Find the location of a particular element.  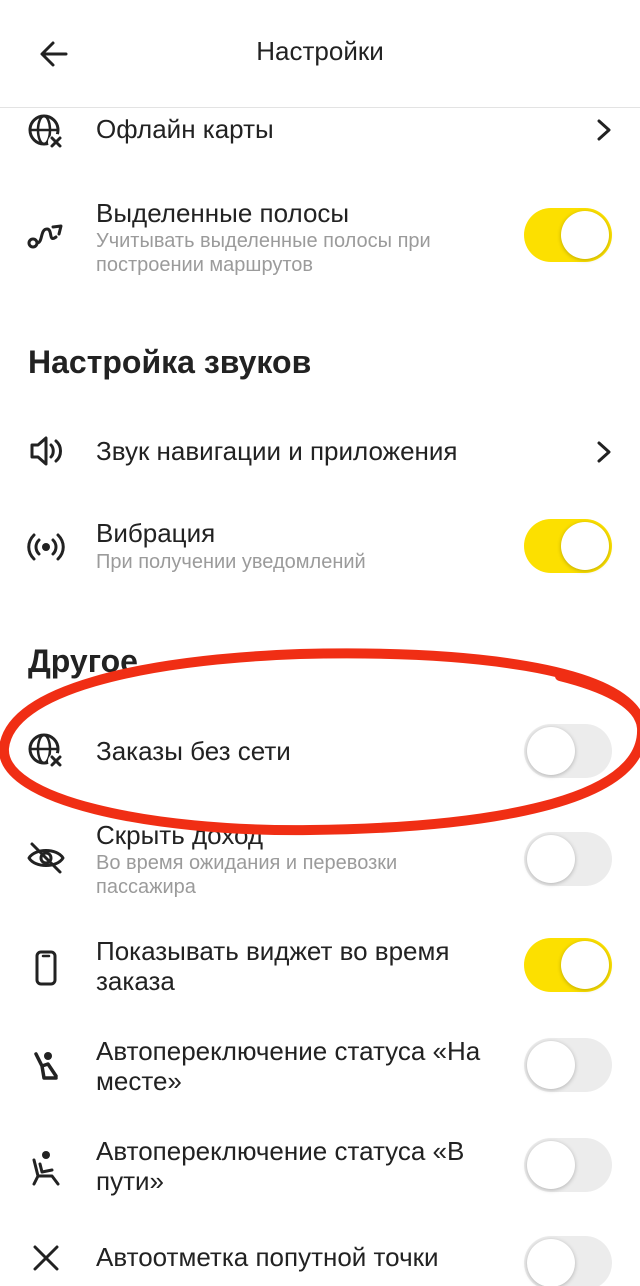

vibration-title: Вибрация is located at coordinates (156, 533).